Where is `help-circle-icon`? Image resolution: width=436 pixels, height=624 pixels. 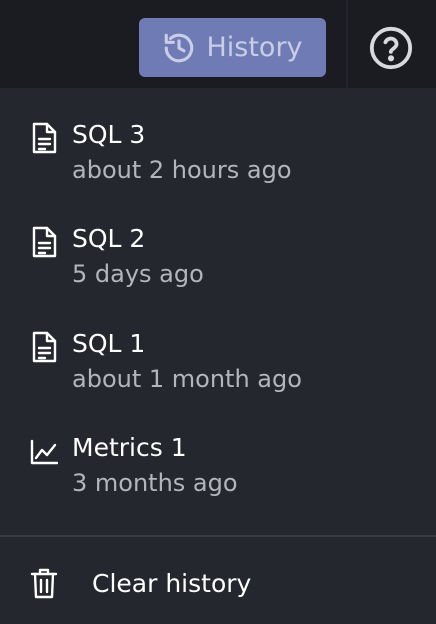 help-circle-icon is located at coordinates (391, 50).